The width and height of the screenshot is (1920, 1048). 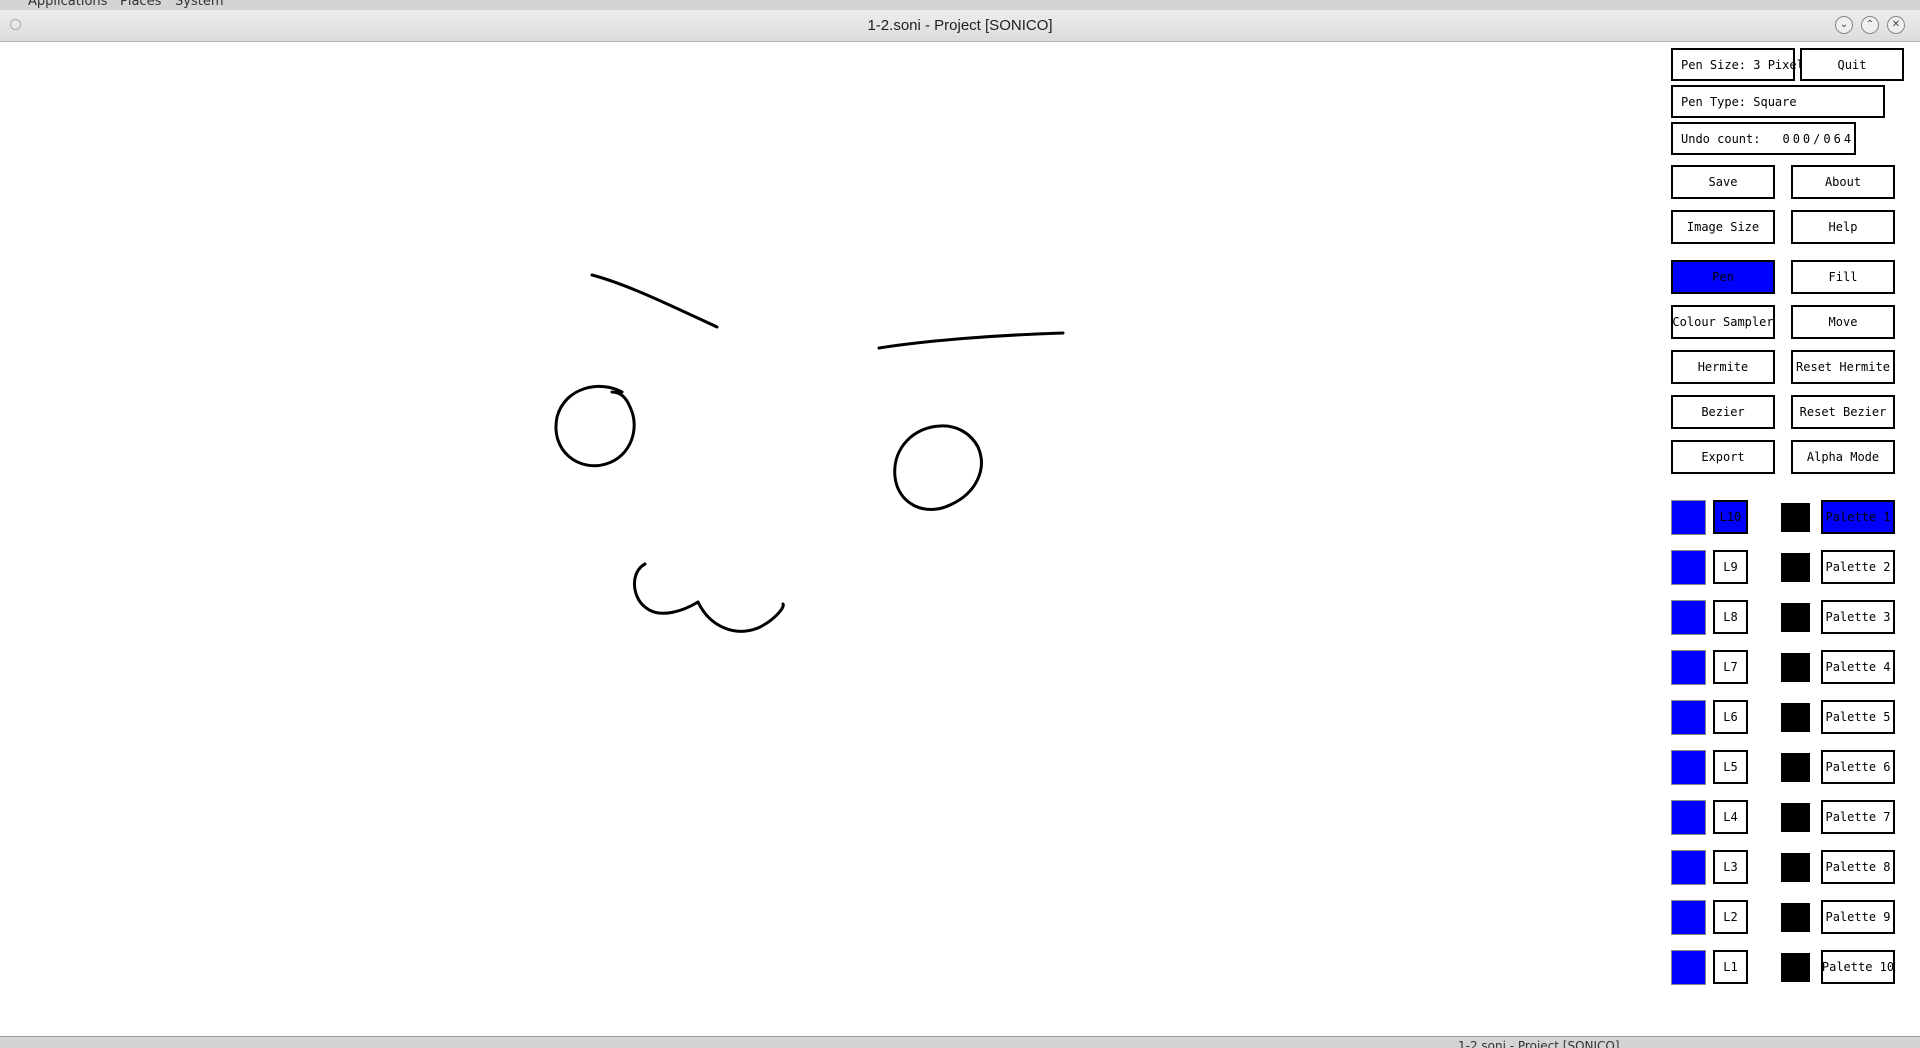 What do you see at coordinates (1730, 967) in the screenshot?
I see `layer-button-l1: L1` at bounding box center [1730, 967].